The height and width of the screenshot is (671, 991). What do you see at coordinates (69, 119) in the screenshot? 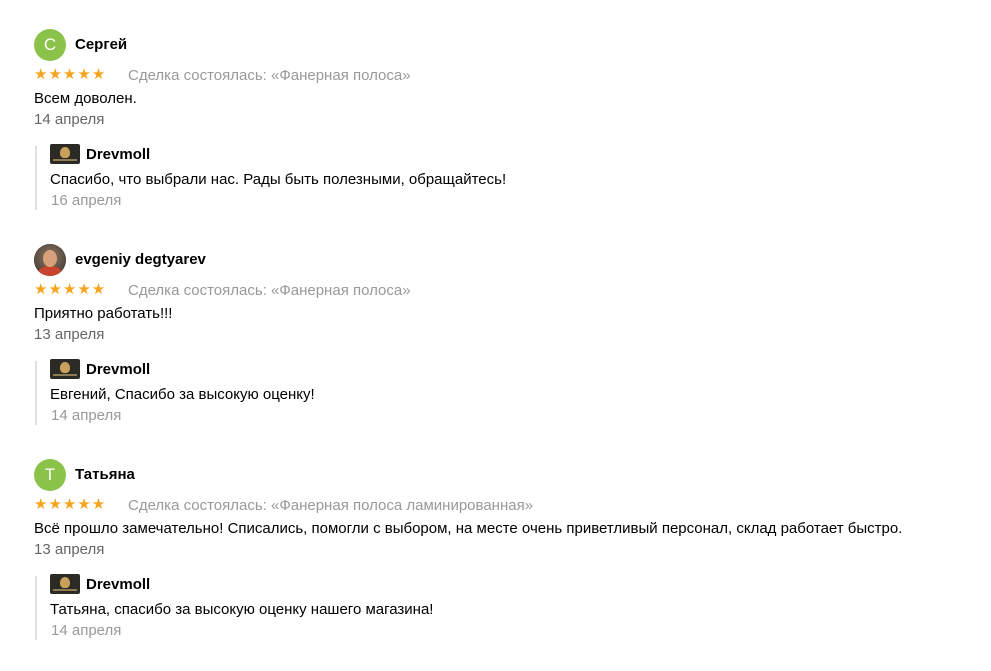
I see `review-date: 14 апреля` at bounding box center [69, 119].